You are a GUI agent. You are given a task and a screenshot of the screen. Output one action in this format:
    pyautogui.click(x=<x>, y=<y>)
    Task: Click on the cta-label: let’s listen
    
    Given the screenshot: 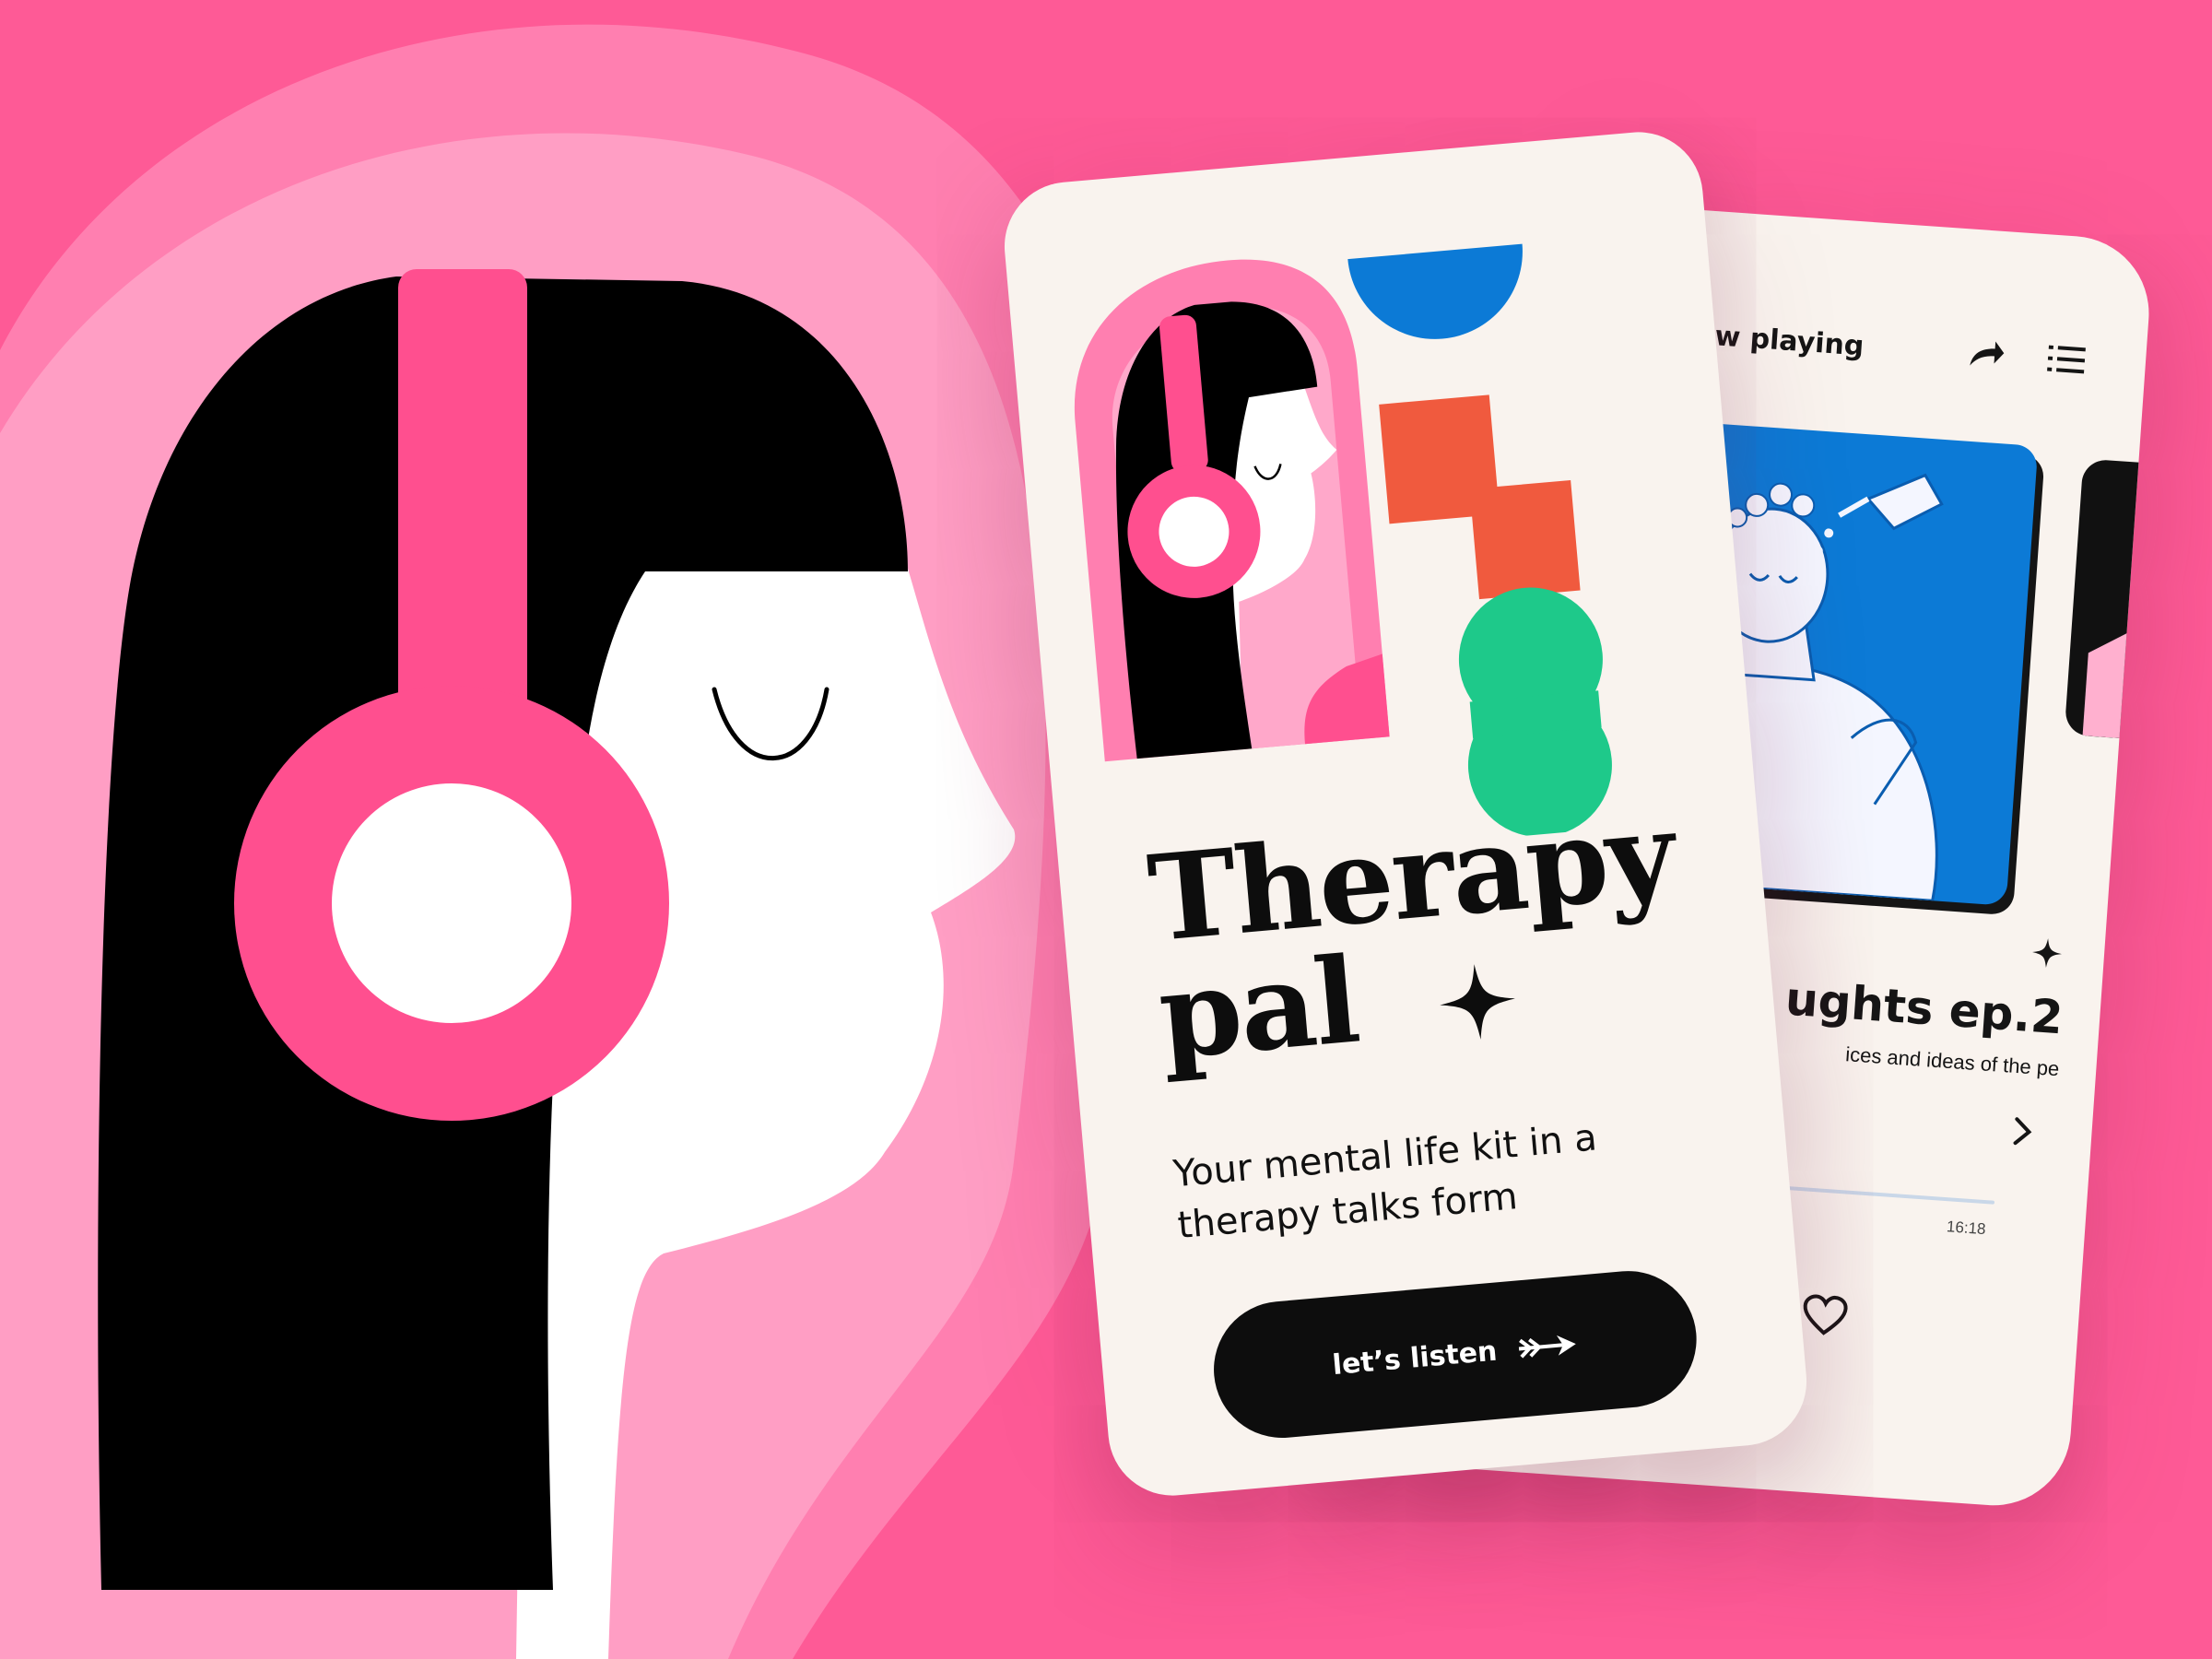 What is the action you would take?
    pyautogui.click(x=1415, y=1358)
    